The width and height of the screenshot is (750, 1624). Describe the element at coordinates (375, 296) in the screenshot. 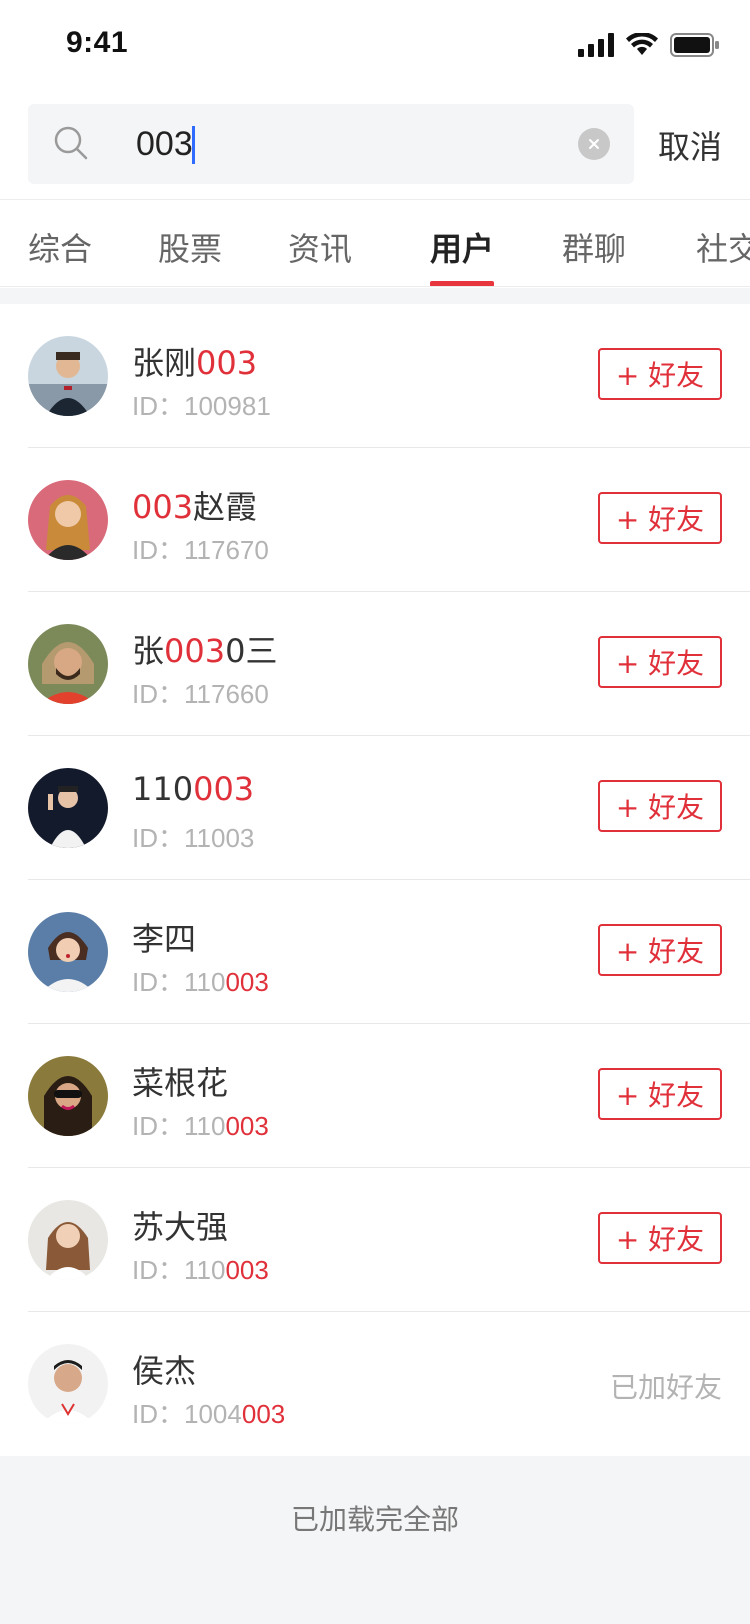

I see `list-separator` at that location.